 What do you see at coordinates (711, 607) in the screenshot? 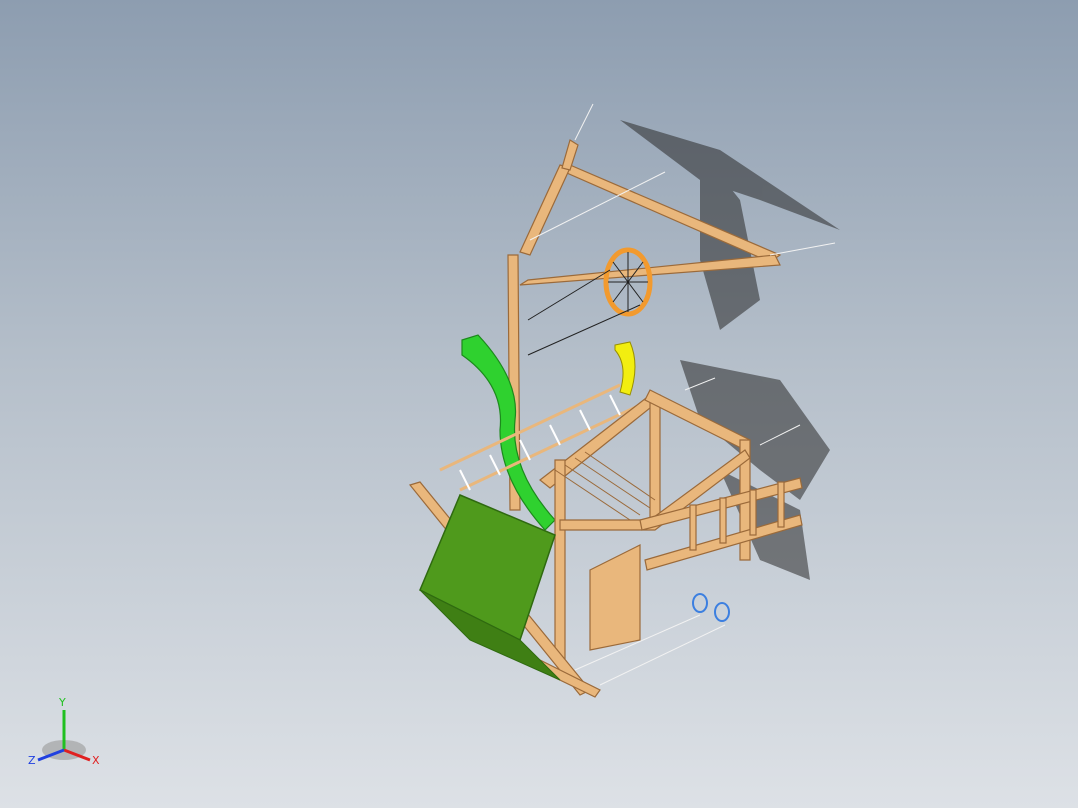
I see `gym-rings` at bounding box center [711, 607].